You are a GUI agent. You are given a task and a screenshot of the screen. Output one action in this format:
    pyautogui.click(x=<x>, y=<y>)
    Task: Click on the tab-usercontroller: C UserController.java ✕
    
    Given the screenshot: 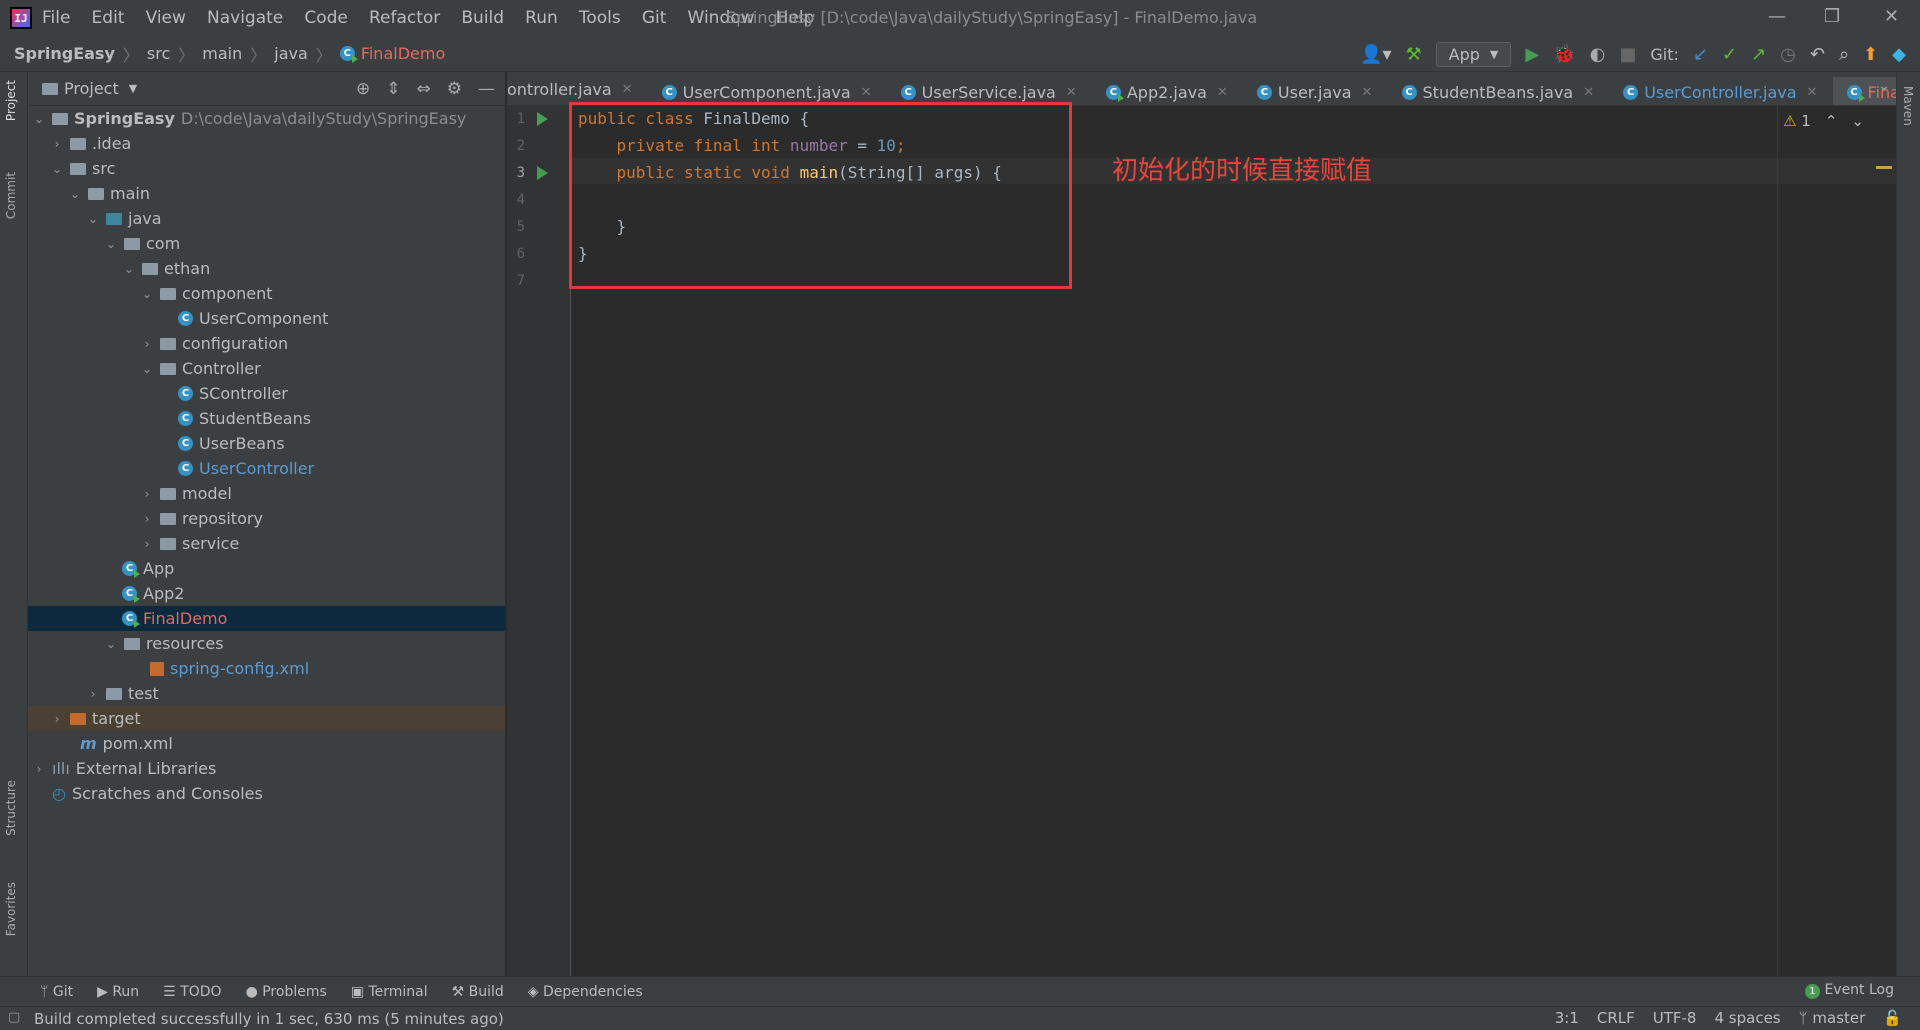 What is the action you would take?
    pyautogui.click(x=1718, y=90)
    